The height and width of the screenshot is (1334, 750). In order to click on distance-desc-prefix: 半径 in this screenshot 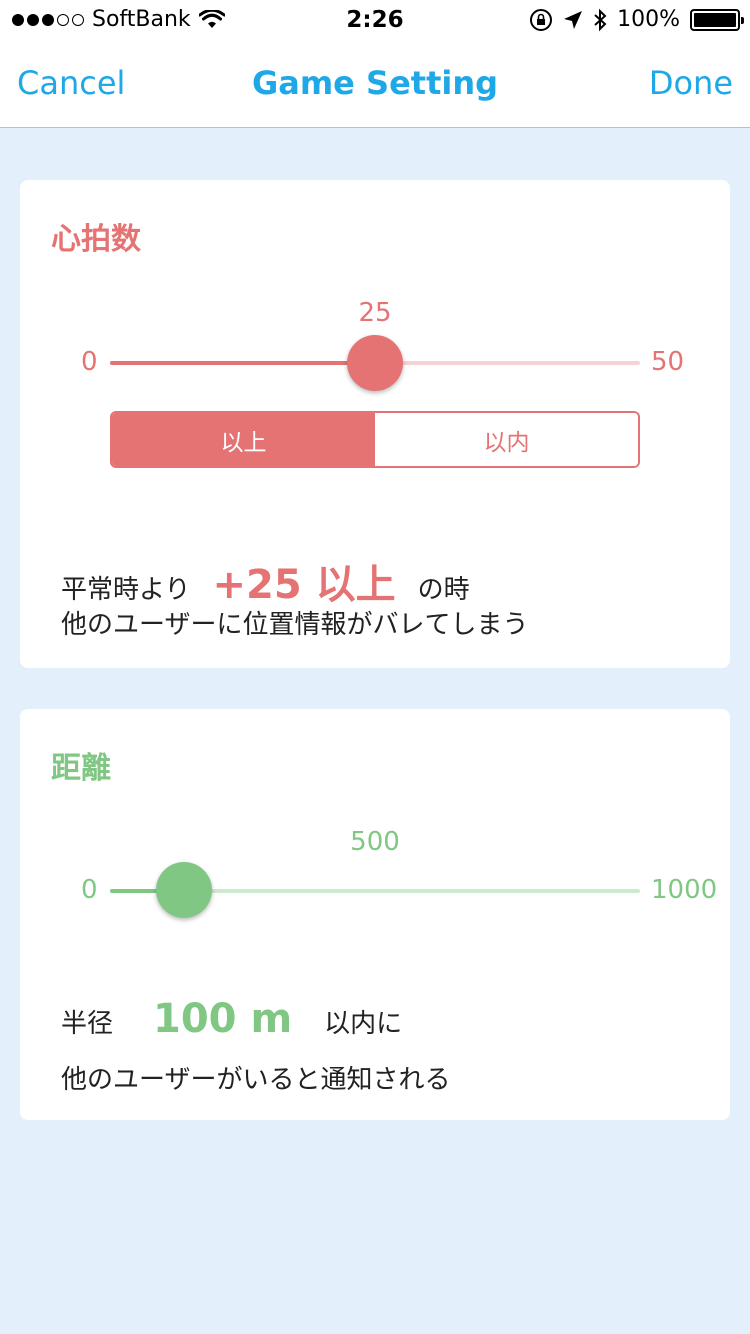, I will do `click(87, 1024)`.